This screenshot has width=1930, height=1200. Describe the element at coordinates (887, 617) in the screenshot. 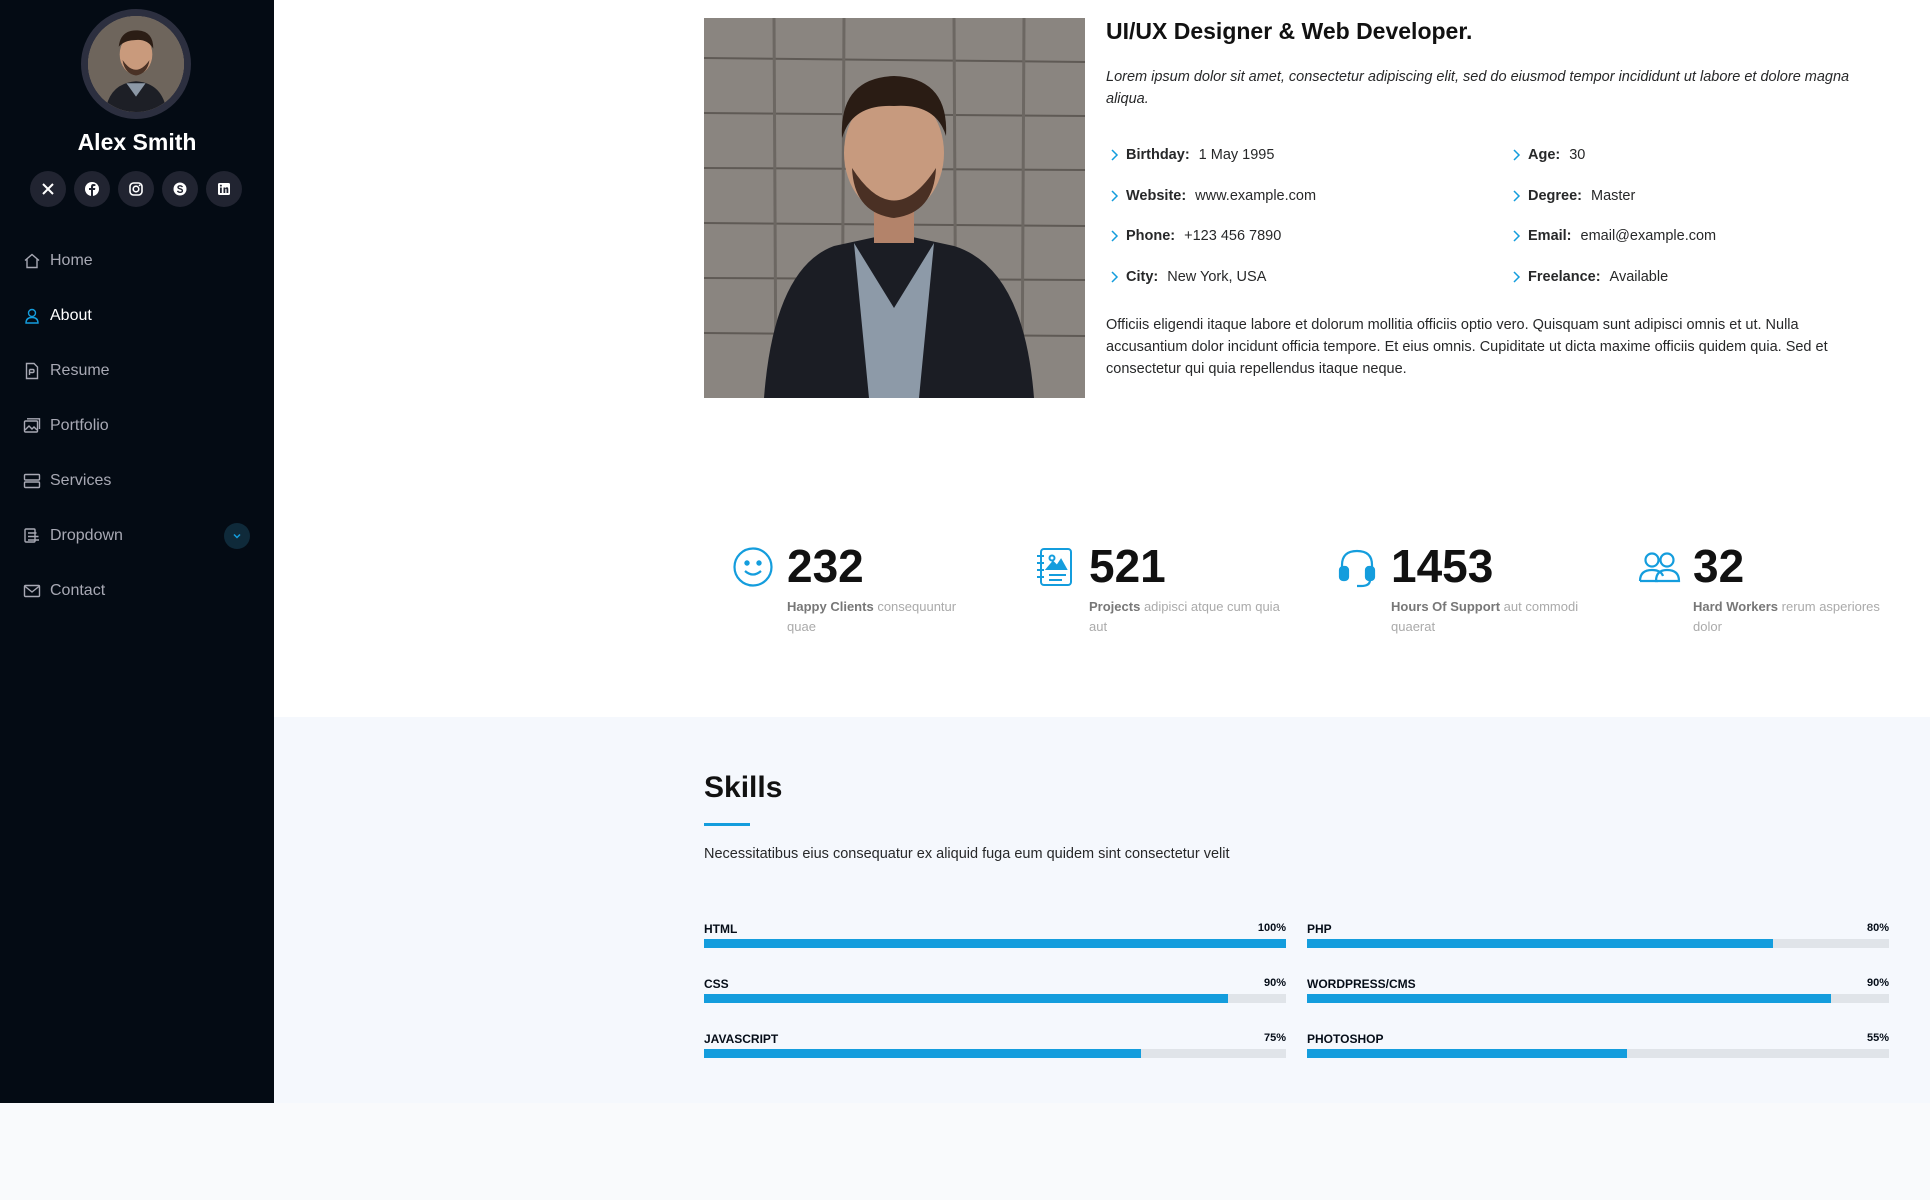

I see `stat-description: Happy Clients consequuntur quae` at that location.